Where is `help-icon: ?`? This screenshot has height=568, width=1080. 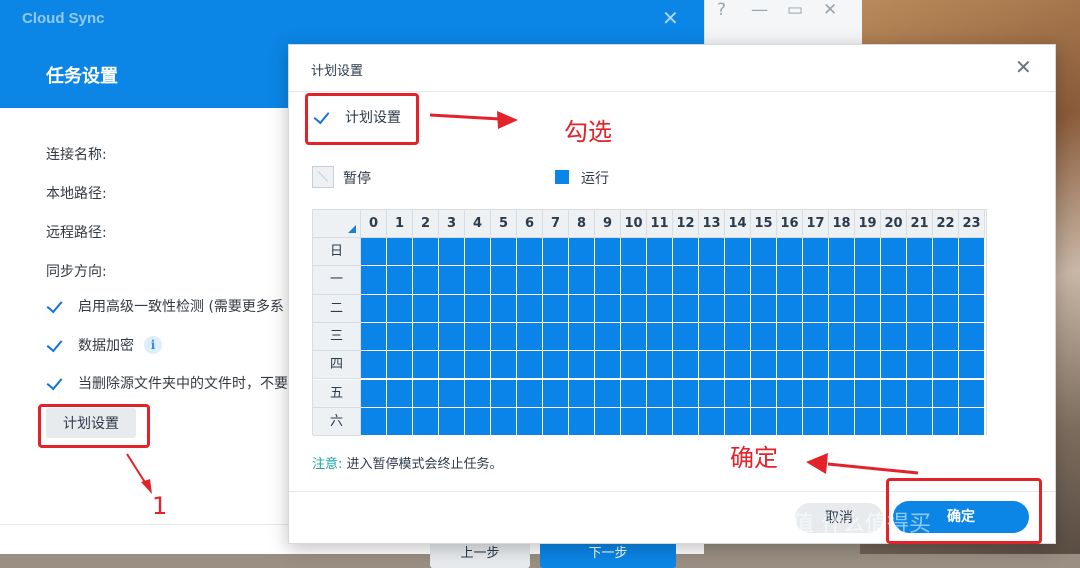 help-icon: ? is located at coordinates (721, 10).